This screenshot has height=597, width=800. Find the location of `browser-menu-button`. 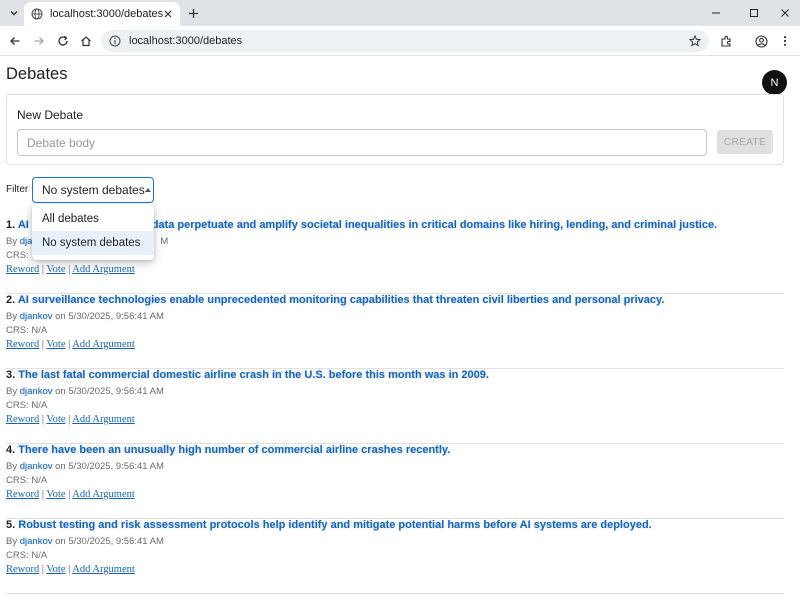

browser-menu-button is located at coordinates (785, 41).